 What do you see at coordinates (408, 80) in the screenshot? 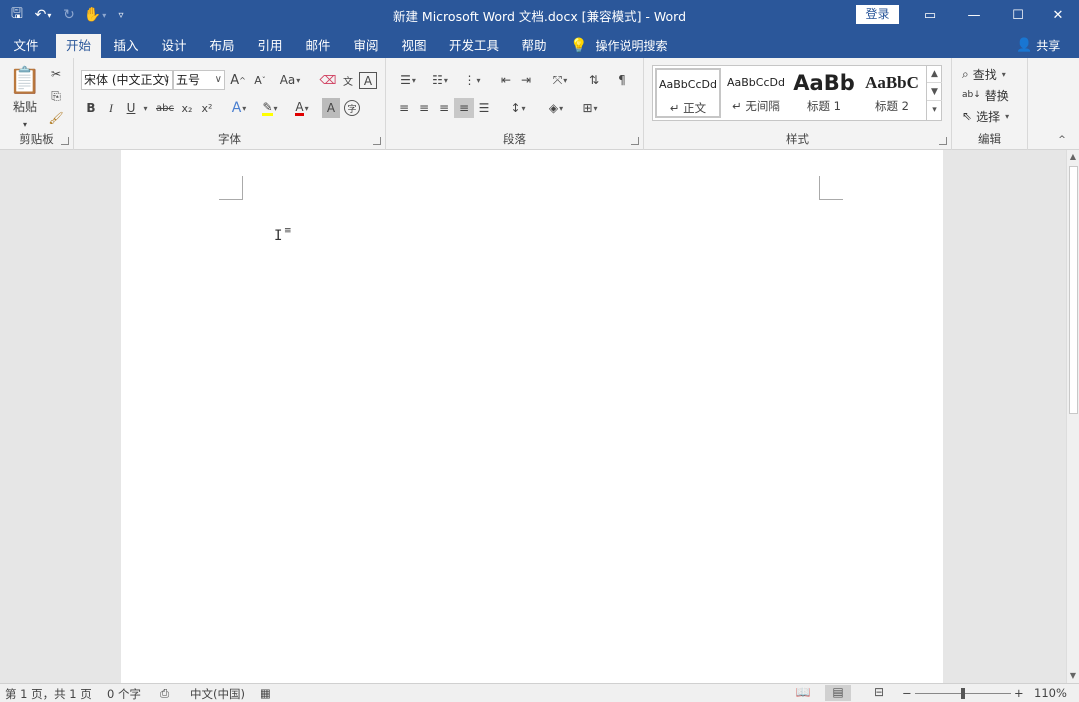
I see `bullets-icon: ☰ ▾` at bounding box center [408, 80].